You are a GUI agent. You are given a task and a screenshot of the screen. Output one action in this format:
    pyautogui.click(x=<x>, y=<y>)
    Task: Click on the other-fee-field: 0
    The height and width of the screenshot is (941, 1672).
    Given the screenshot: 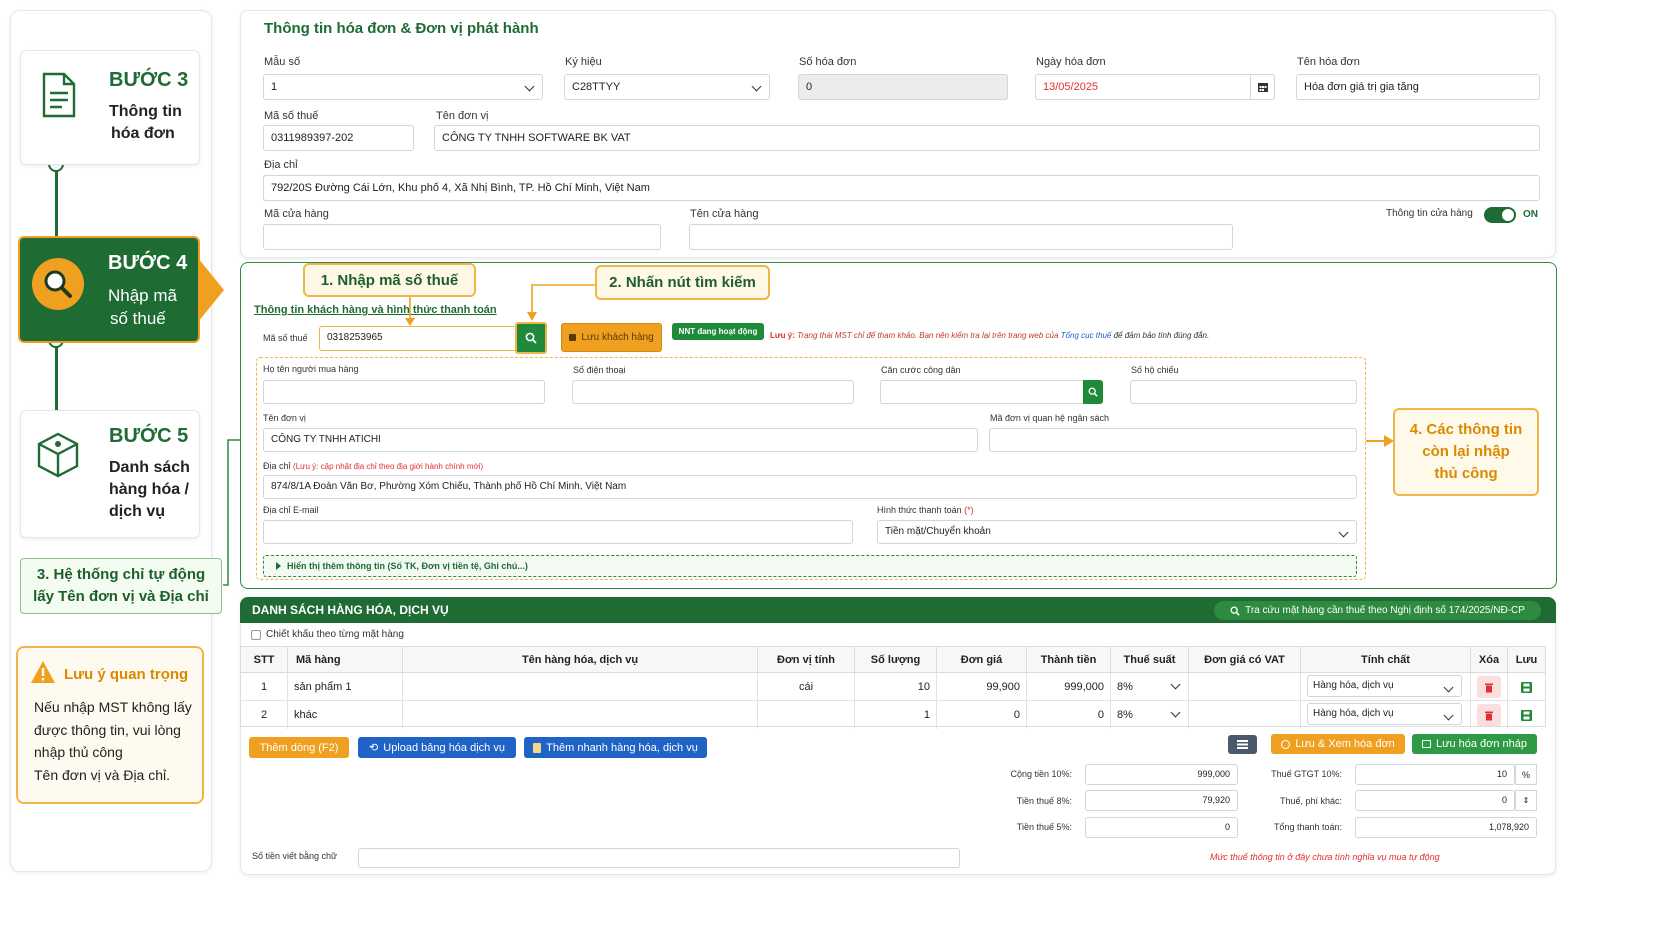 What is the action you would take?
    pyautogui.click(x=1435, y=800)
    